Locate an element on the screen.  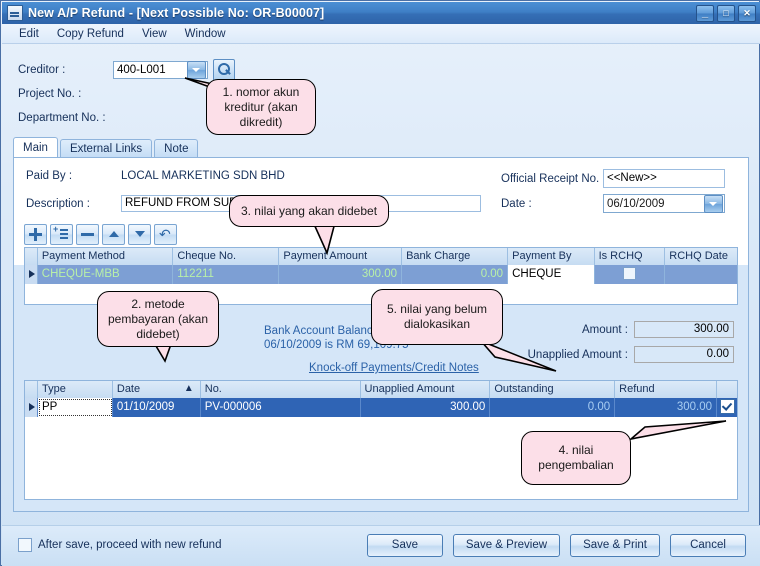
column-outstanding: Outstanding is located at coordinates (553, 389).